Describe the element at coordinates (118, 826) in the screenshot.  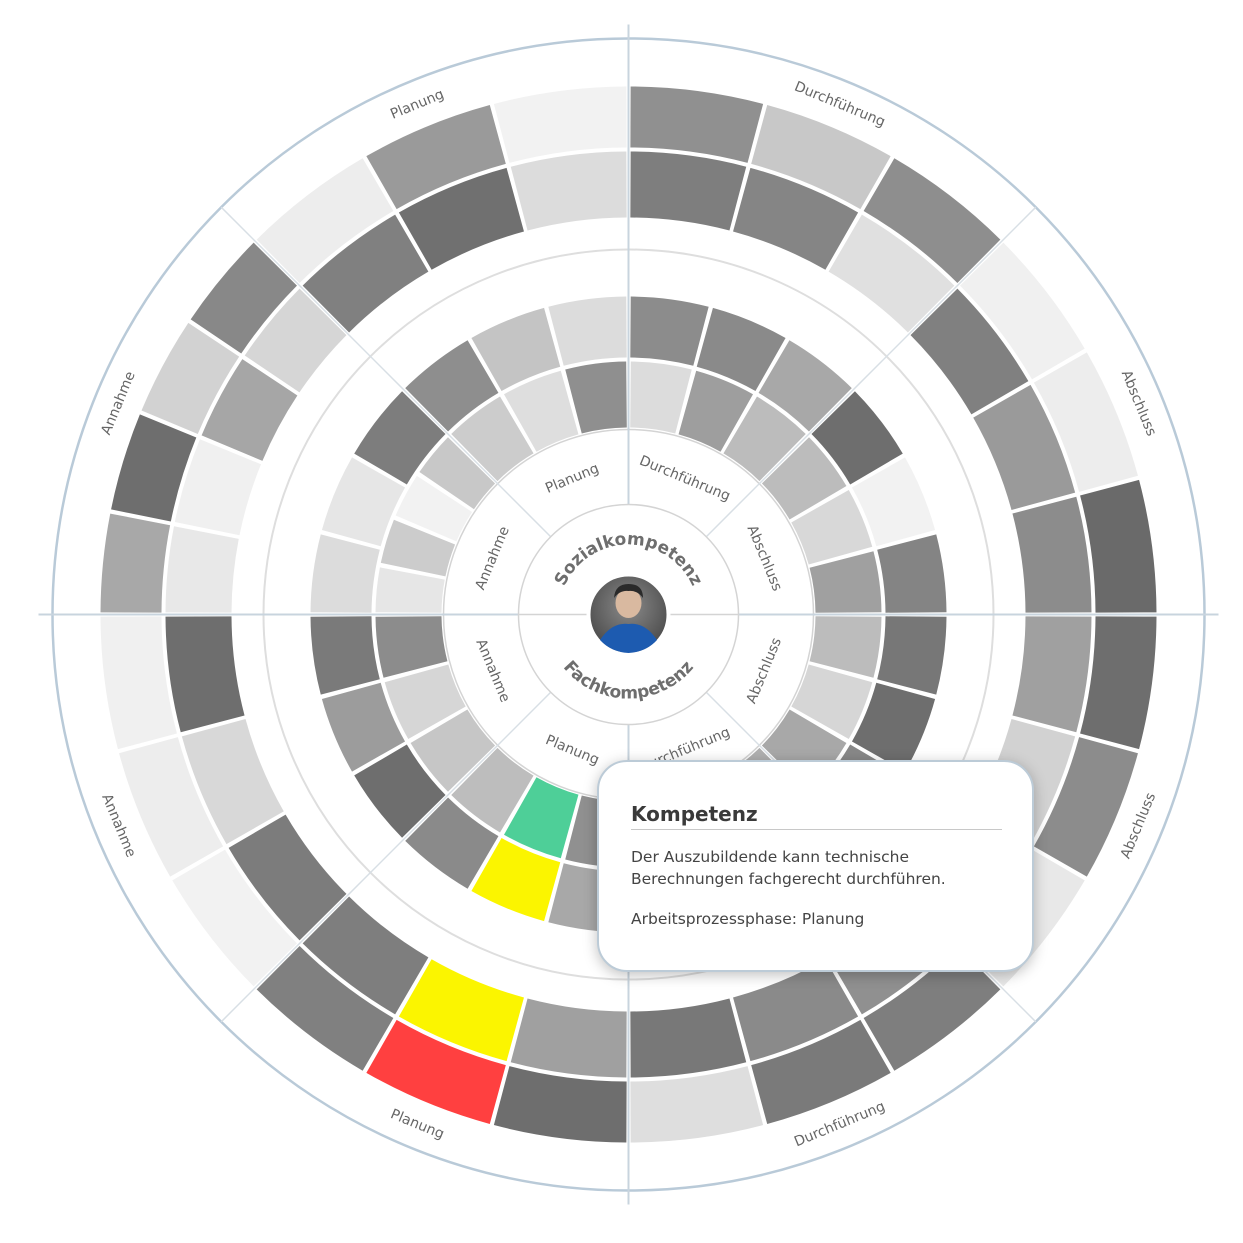
I see `professional-annahme-outer-label: Annahme` at that location.